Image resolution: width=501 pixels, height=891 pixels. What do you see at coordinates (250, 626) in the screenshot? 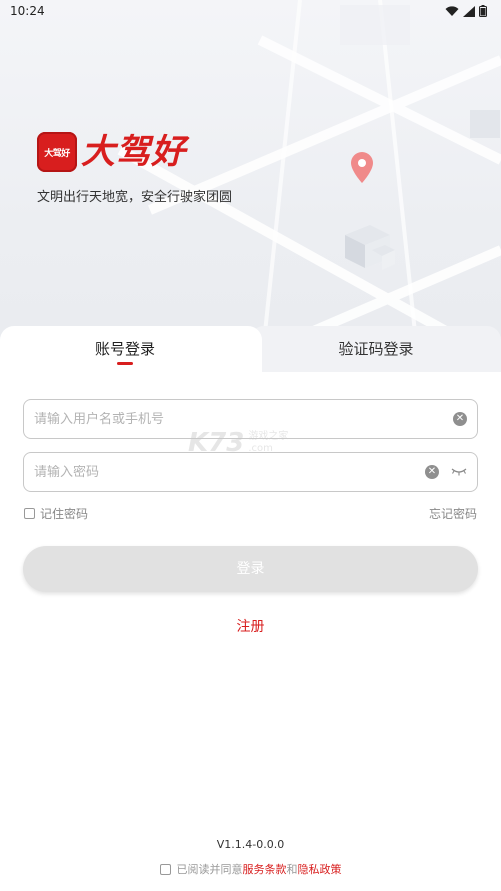
I see `register-link: 注册` at bounding box center [250, 626].